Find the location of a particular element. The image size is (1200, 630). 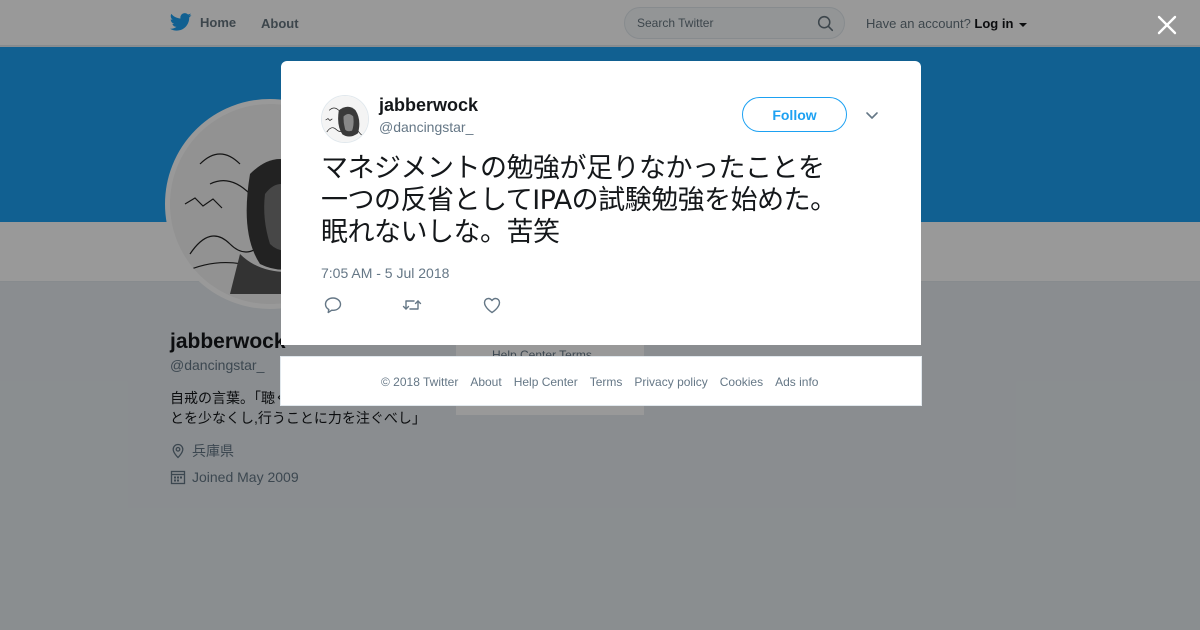

tweet-author-avatar is located at coordinates (345, 119).